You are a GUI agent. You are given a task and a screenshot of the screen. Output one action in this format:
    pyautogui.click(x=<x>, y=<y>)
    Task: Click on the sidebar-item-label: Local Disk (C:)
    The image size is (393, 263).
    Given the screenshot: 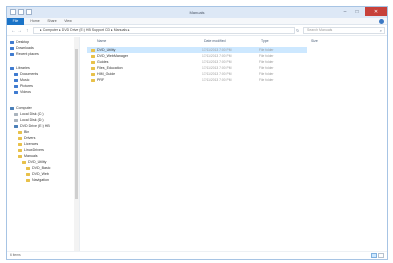 What is the action you would take?
    pyautogui.click(x=32, y=114)
    